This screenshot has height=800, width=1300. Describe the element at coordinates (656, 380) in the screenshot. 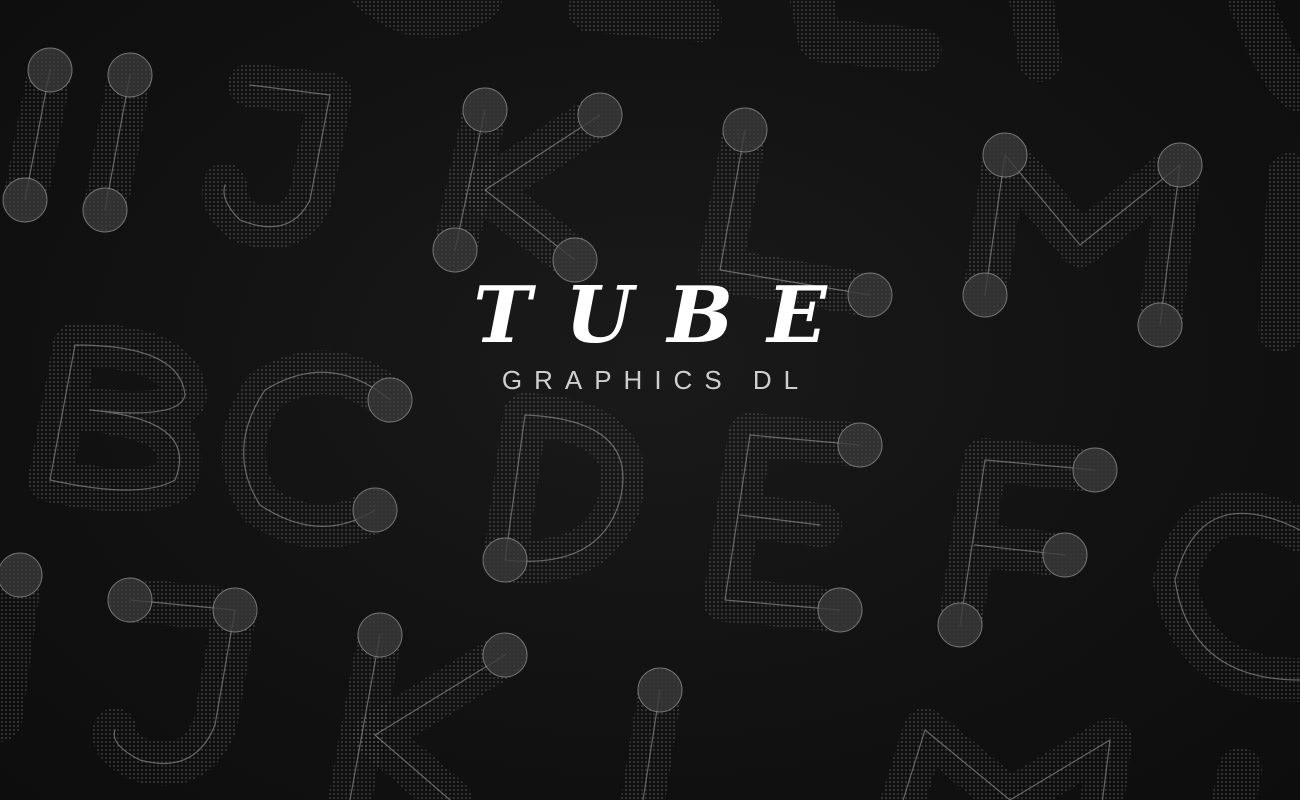

I see `poster-subtitle: GRAPHICS DL` at that location.